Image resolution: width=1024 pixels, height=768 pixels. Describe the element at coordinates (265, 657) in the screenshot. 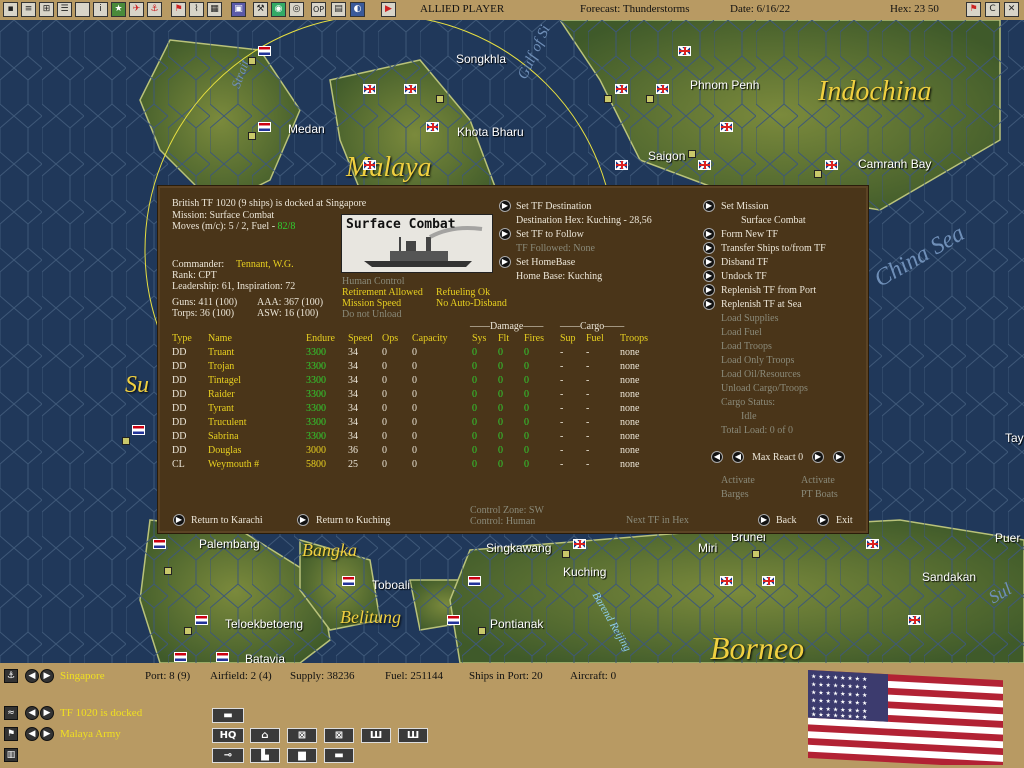

I see `city-batavia: Batavia` at that location.